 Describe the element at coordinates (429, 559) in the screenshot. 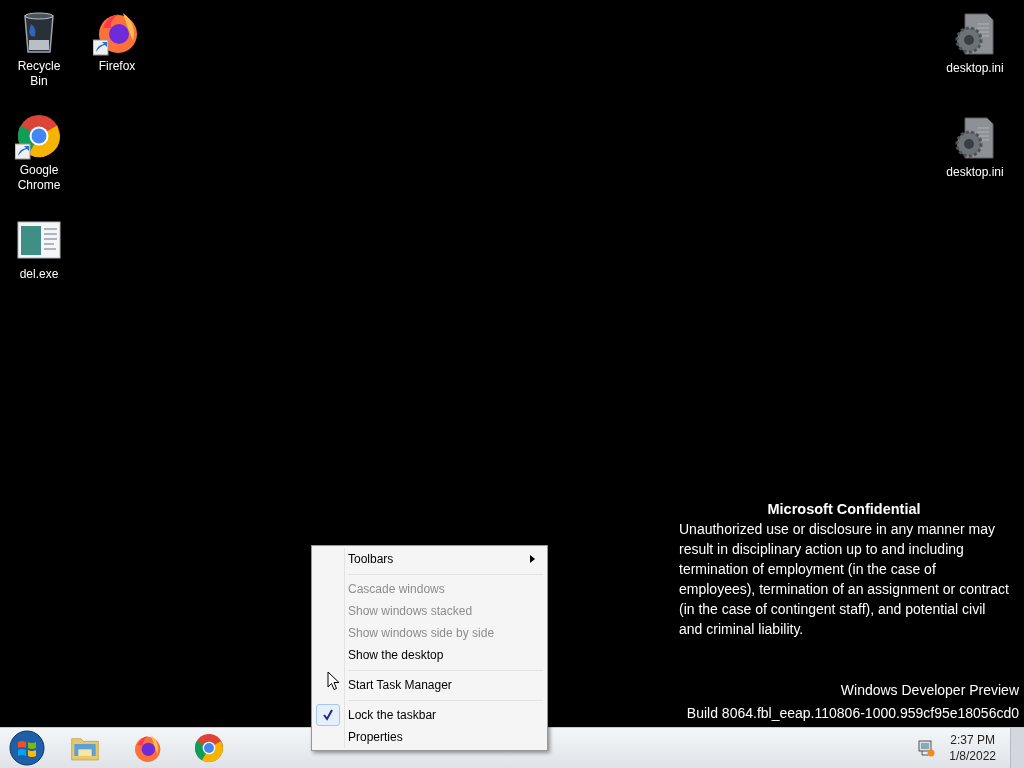

I see `menu-item: Toolbars` at that location.